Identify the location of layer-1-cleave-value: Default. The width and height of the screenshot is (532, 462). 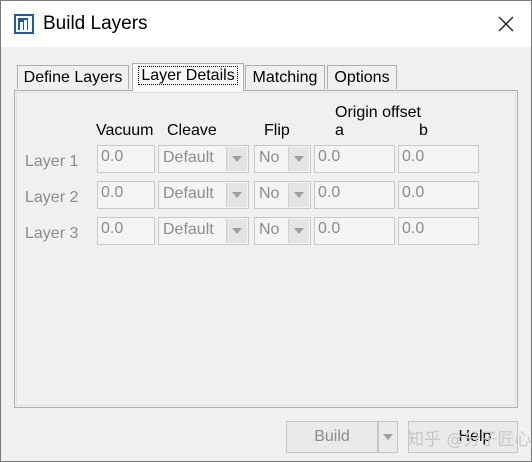
(188, 157).